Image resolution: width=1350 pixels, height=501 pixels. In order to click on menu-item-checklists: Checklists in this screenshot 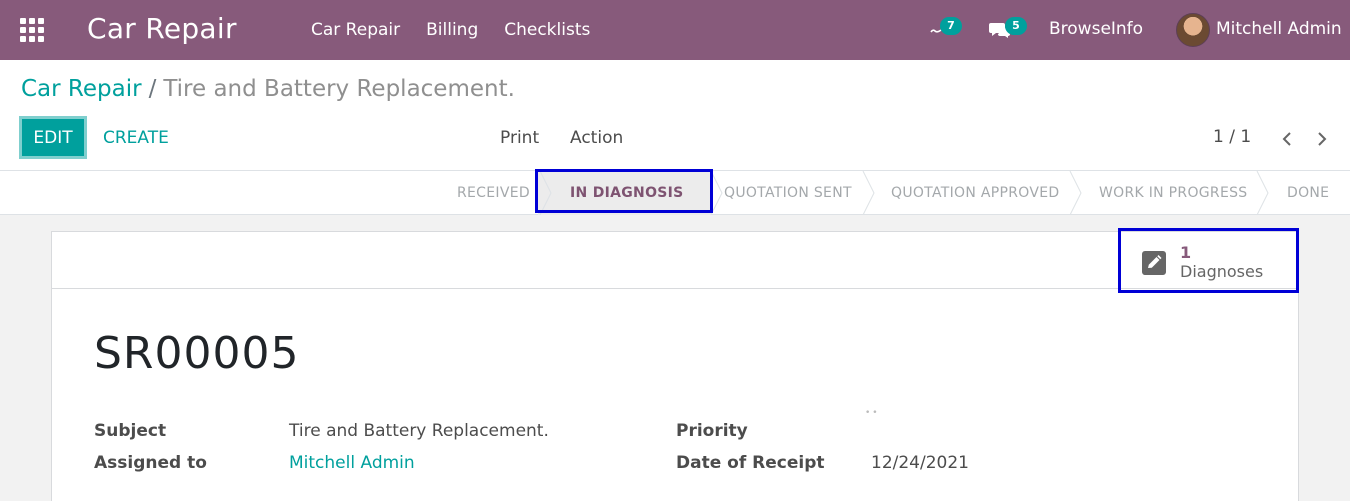, I will do `click(547, 30)`.